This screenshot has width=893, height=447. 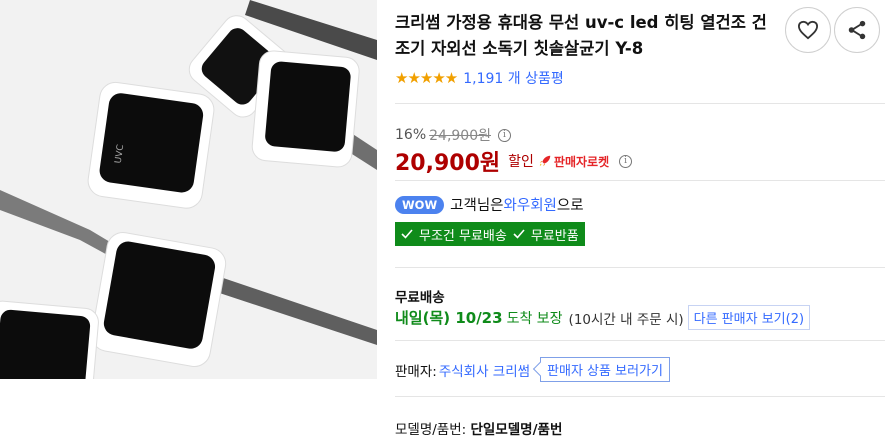 I want to click on wishlist-button, so click(x=808, y=30).